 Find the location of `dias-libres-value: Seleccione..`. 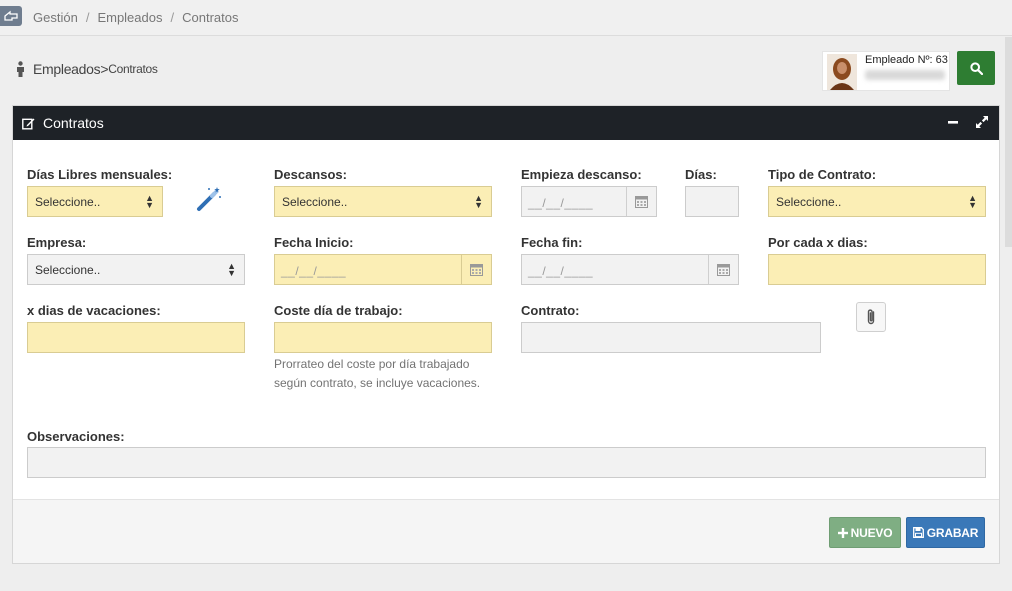

dias-libres-value: Seleccione.. is located at coordinates (68, 202).